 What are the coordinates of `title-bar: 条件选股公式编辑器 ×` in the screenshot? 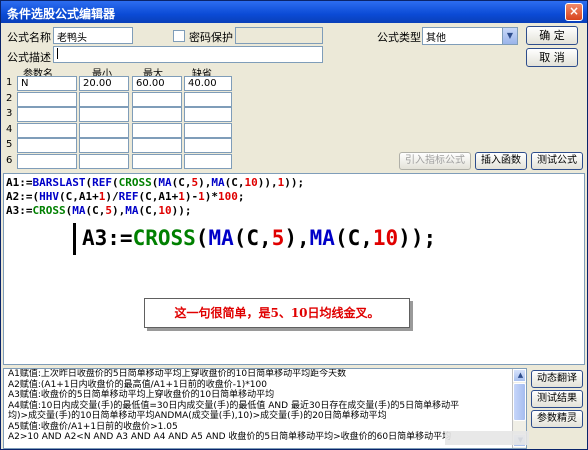 It's located at (294, 12).